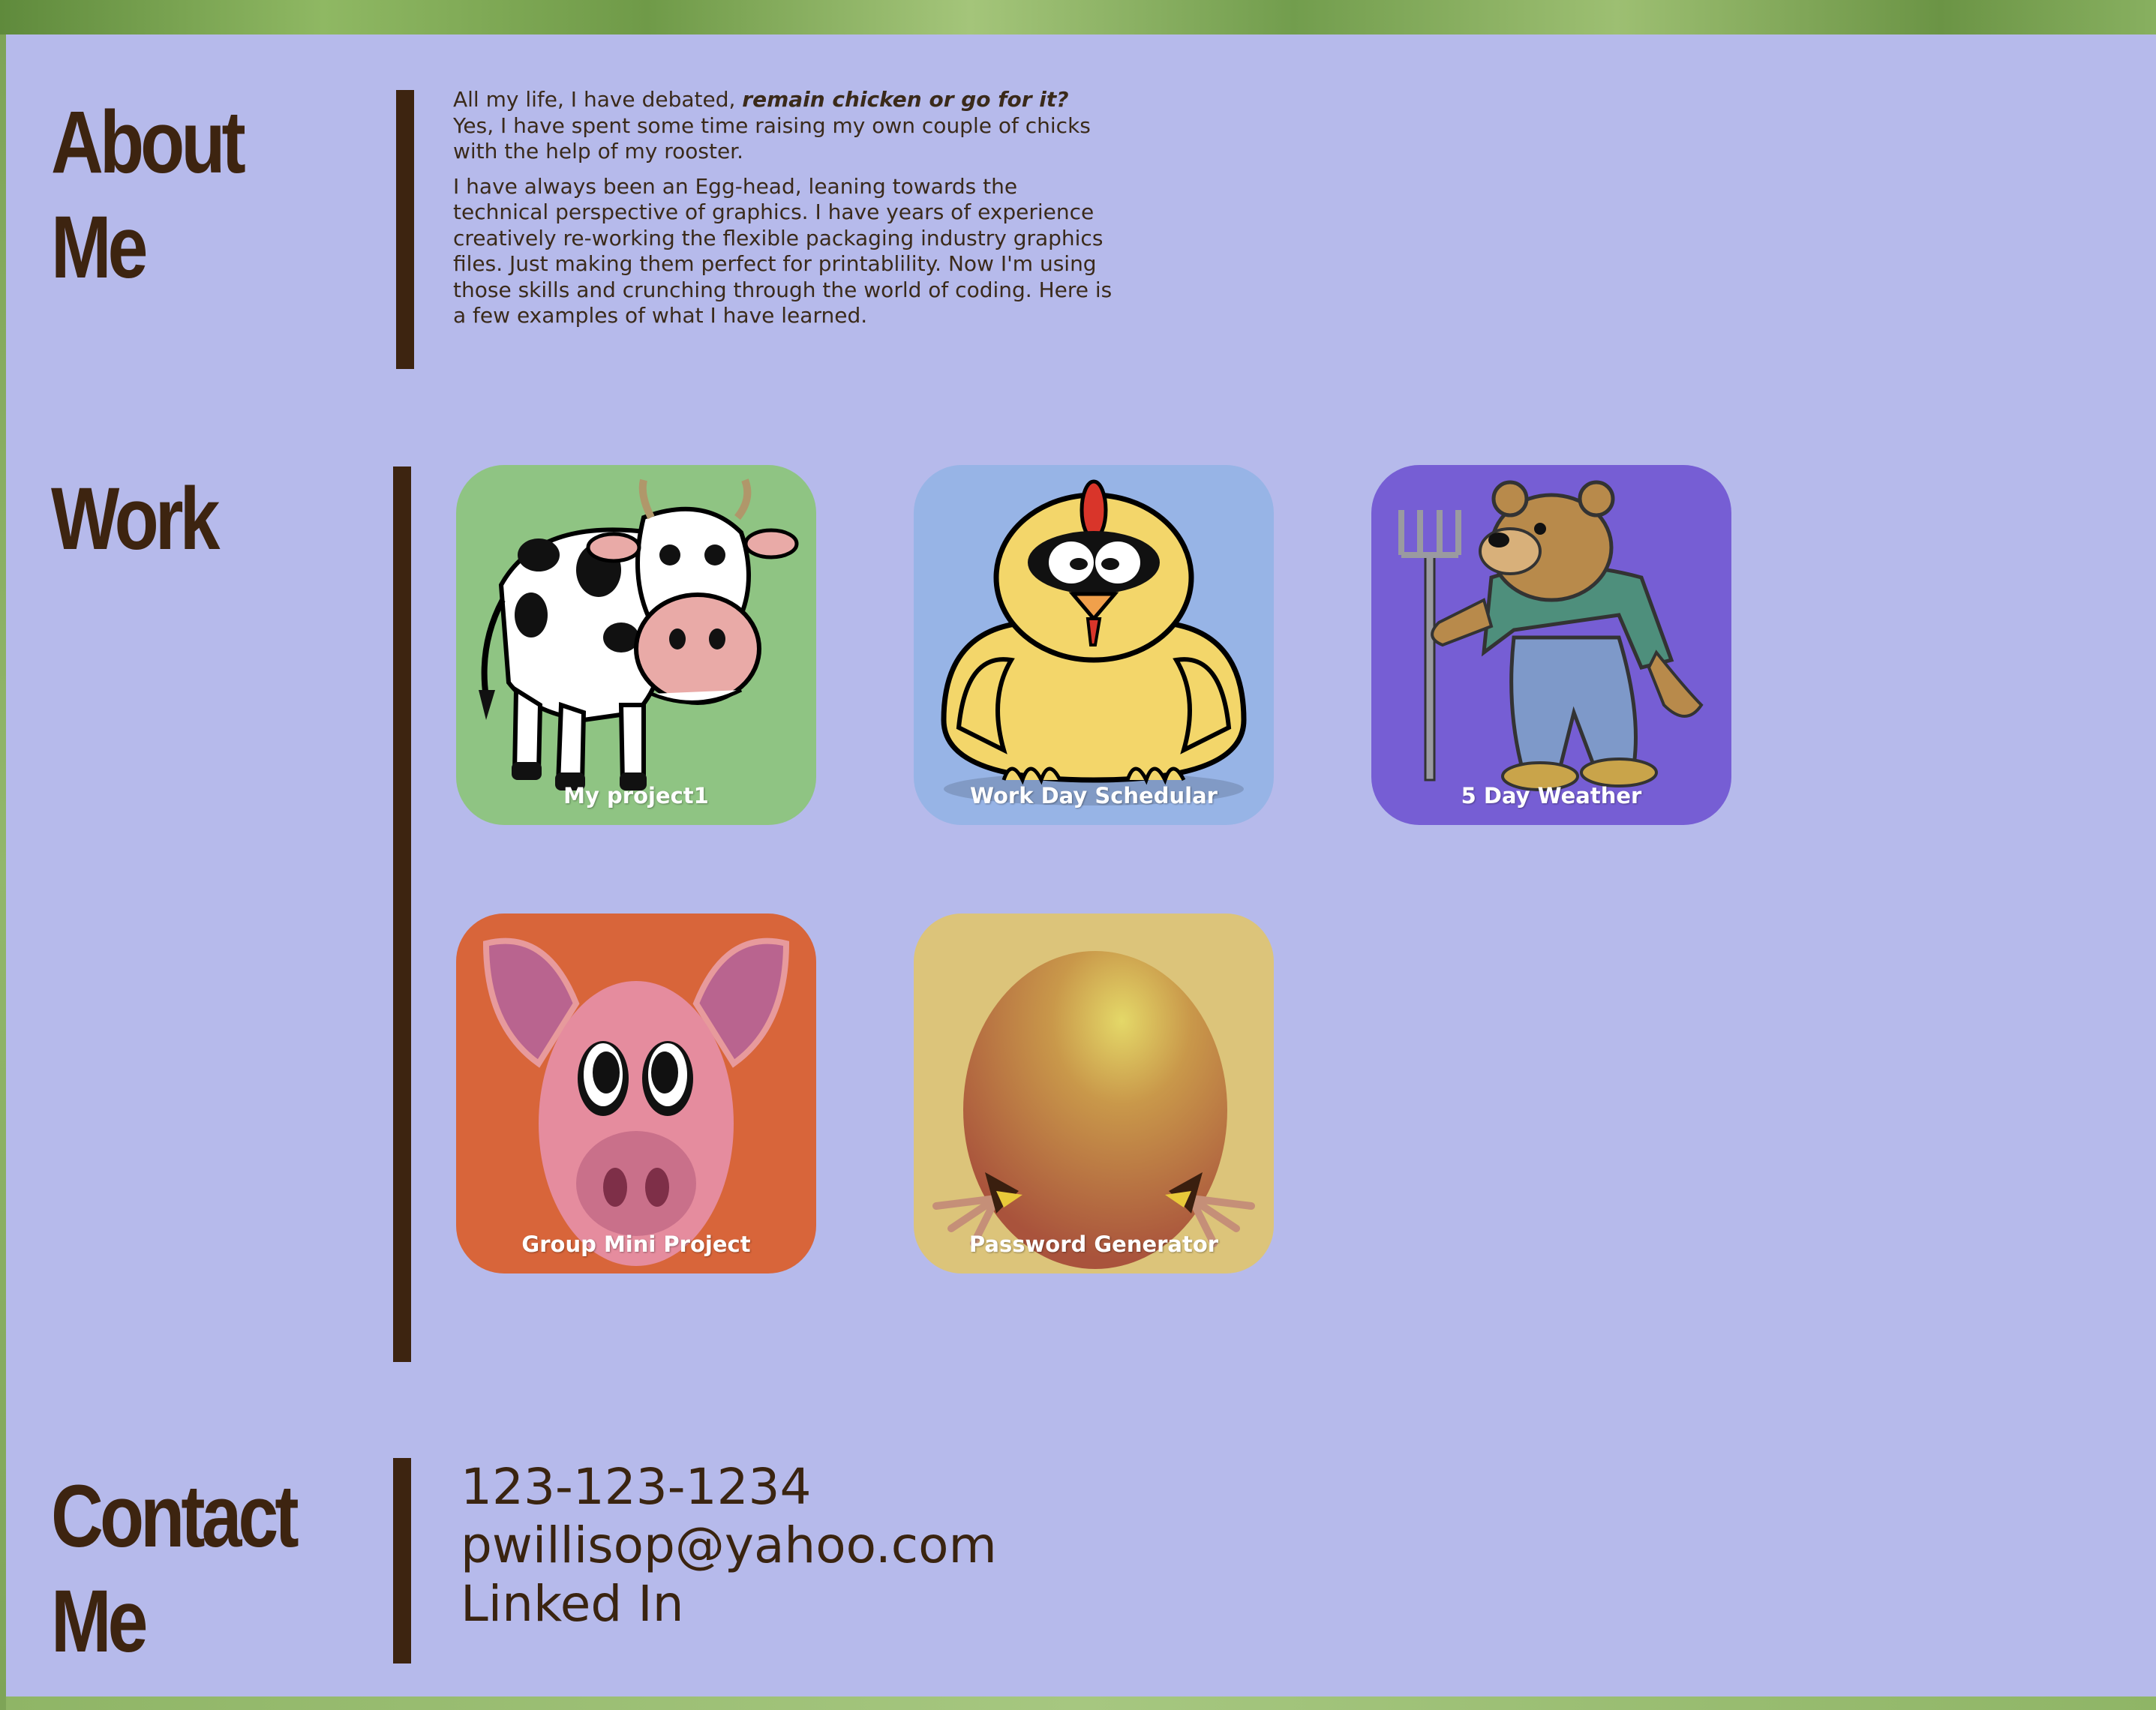 This screenshot has width=2156, height=1710. What do you see at coordinates (99, 1621) in the screenshot?
I see `contact-heading-line2: Me` at bounding box center [99, 1621].